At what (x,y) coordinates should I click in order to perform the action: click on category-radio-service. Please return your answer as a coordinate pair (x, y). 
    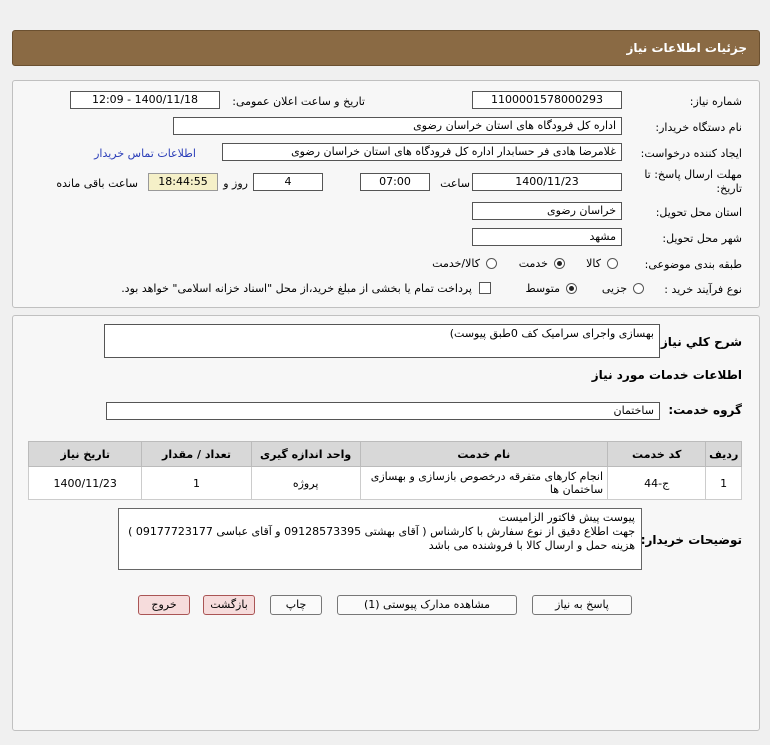
    Looking at the image, I should click on (559, 263).